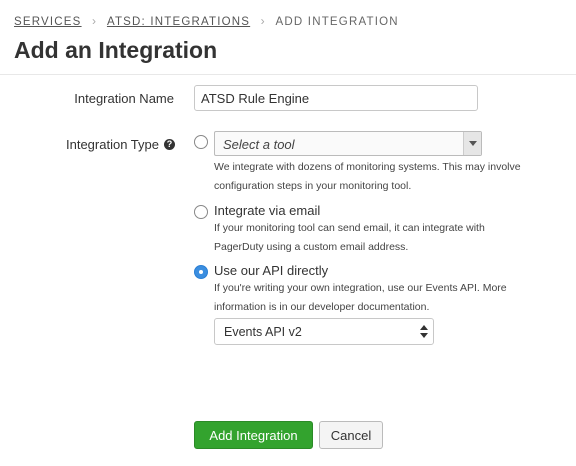 This screenshot has width=576, height=466. I want to click on page-title: Add an Integration, so click(116, 50).